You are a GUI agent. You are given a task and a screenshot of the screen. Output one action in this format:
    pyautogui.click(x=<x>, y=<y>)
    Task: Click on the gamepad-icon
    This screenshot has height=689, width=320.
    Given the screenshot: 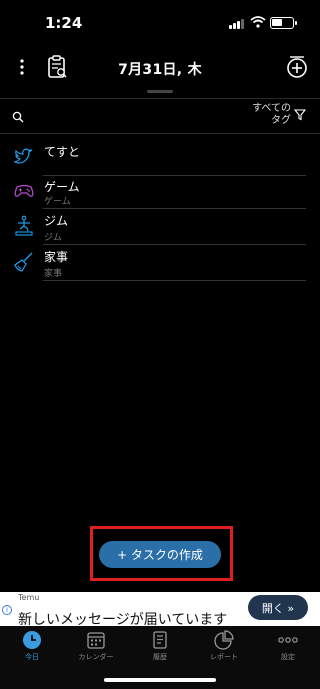 What is the action you would take?
    pyautogui.click(x=24, y=190)
    